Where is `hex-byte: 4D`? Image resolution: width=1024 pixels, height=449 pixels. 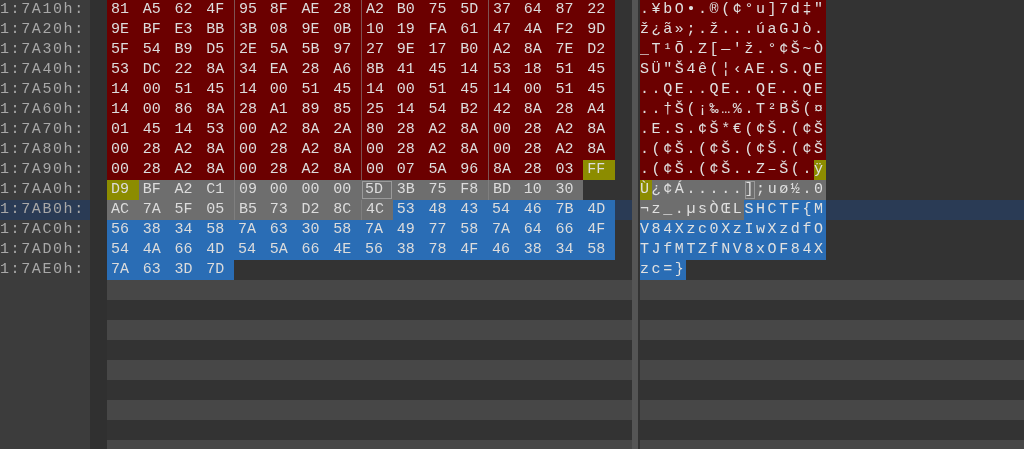
hex-byte: 4D is located at coordinates (599, 210).